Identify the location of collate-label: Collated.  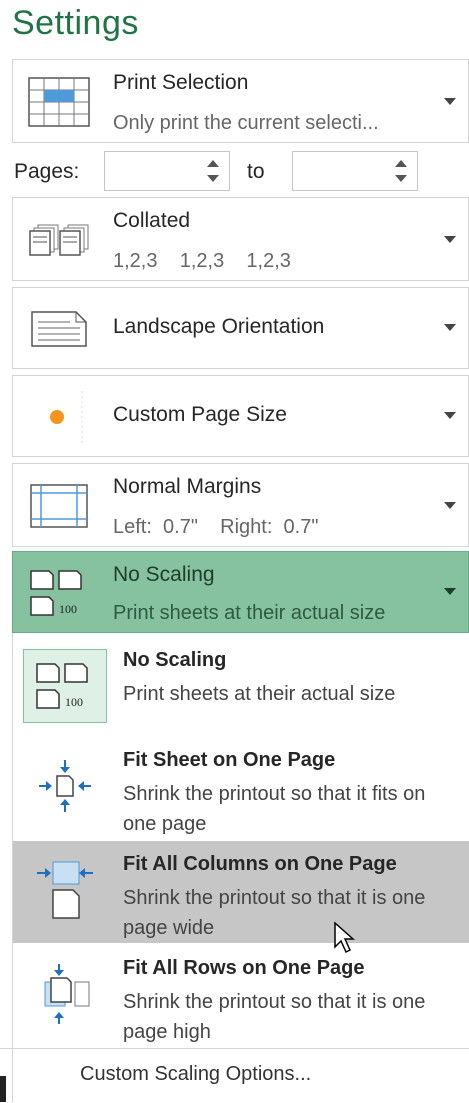
(152, 220).